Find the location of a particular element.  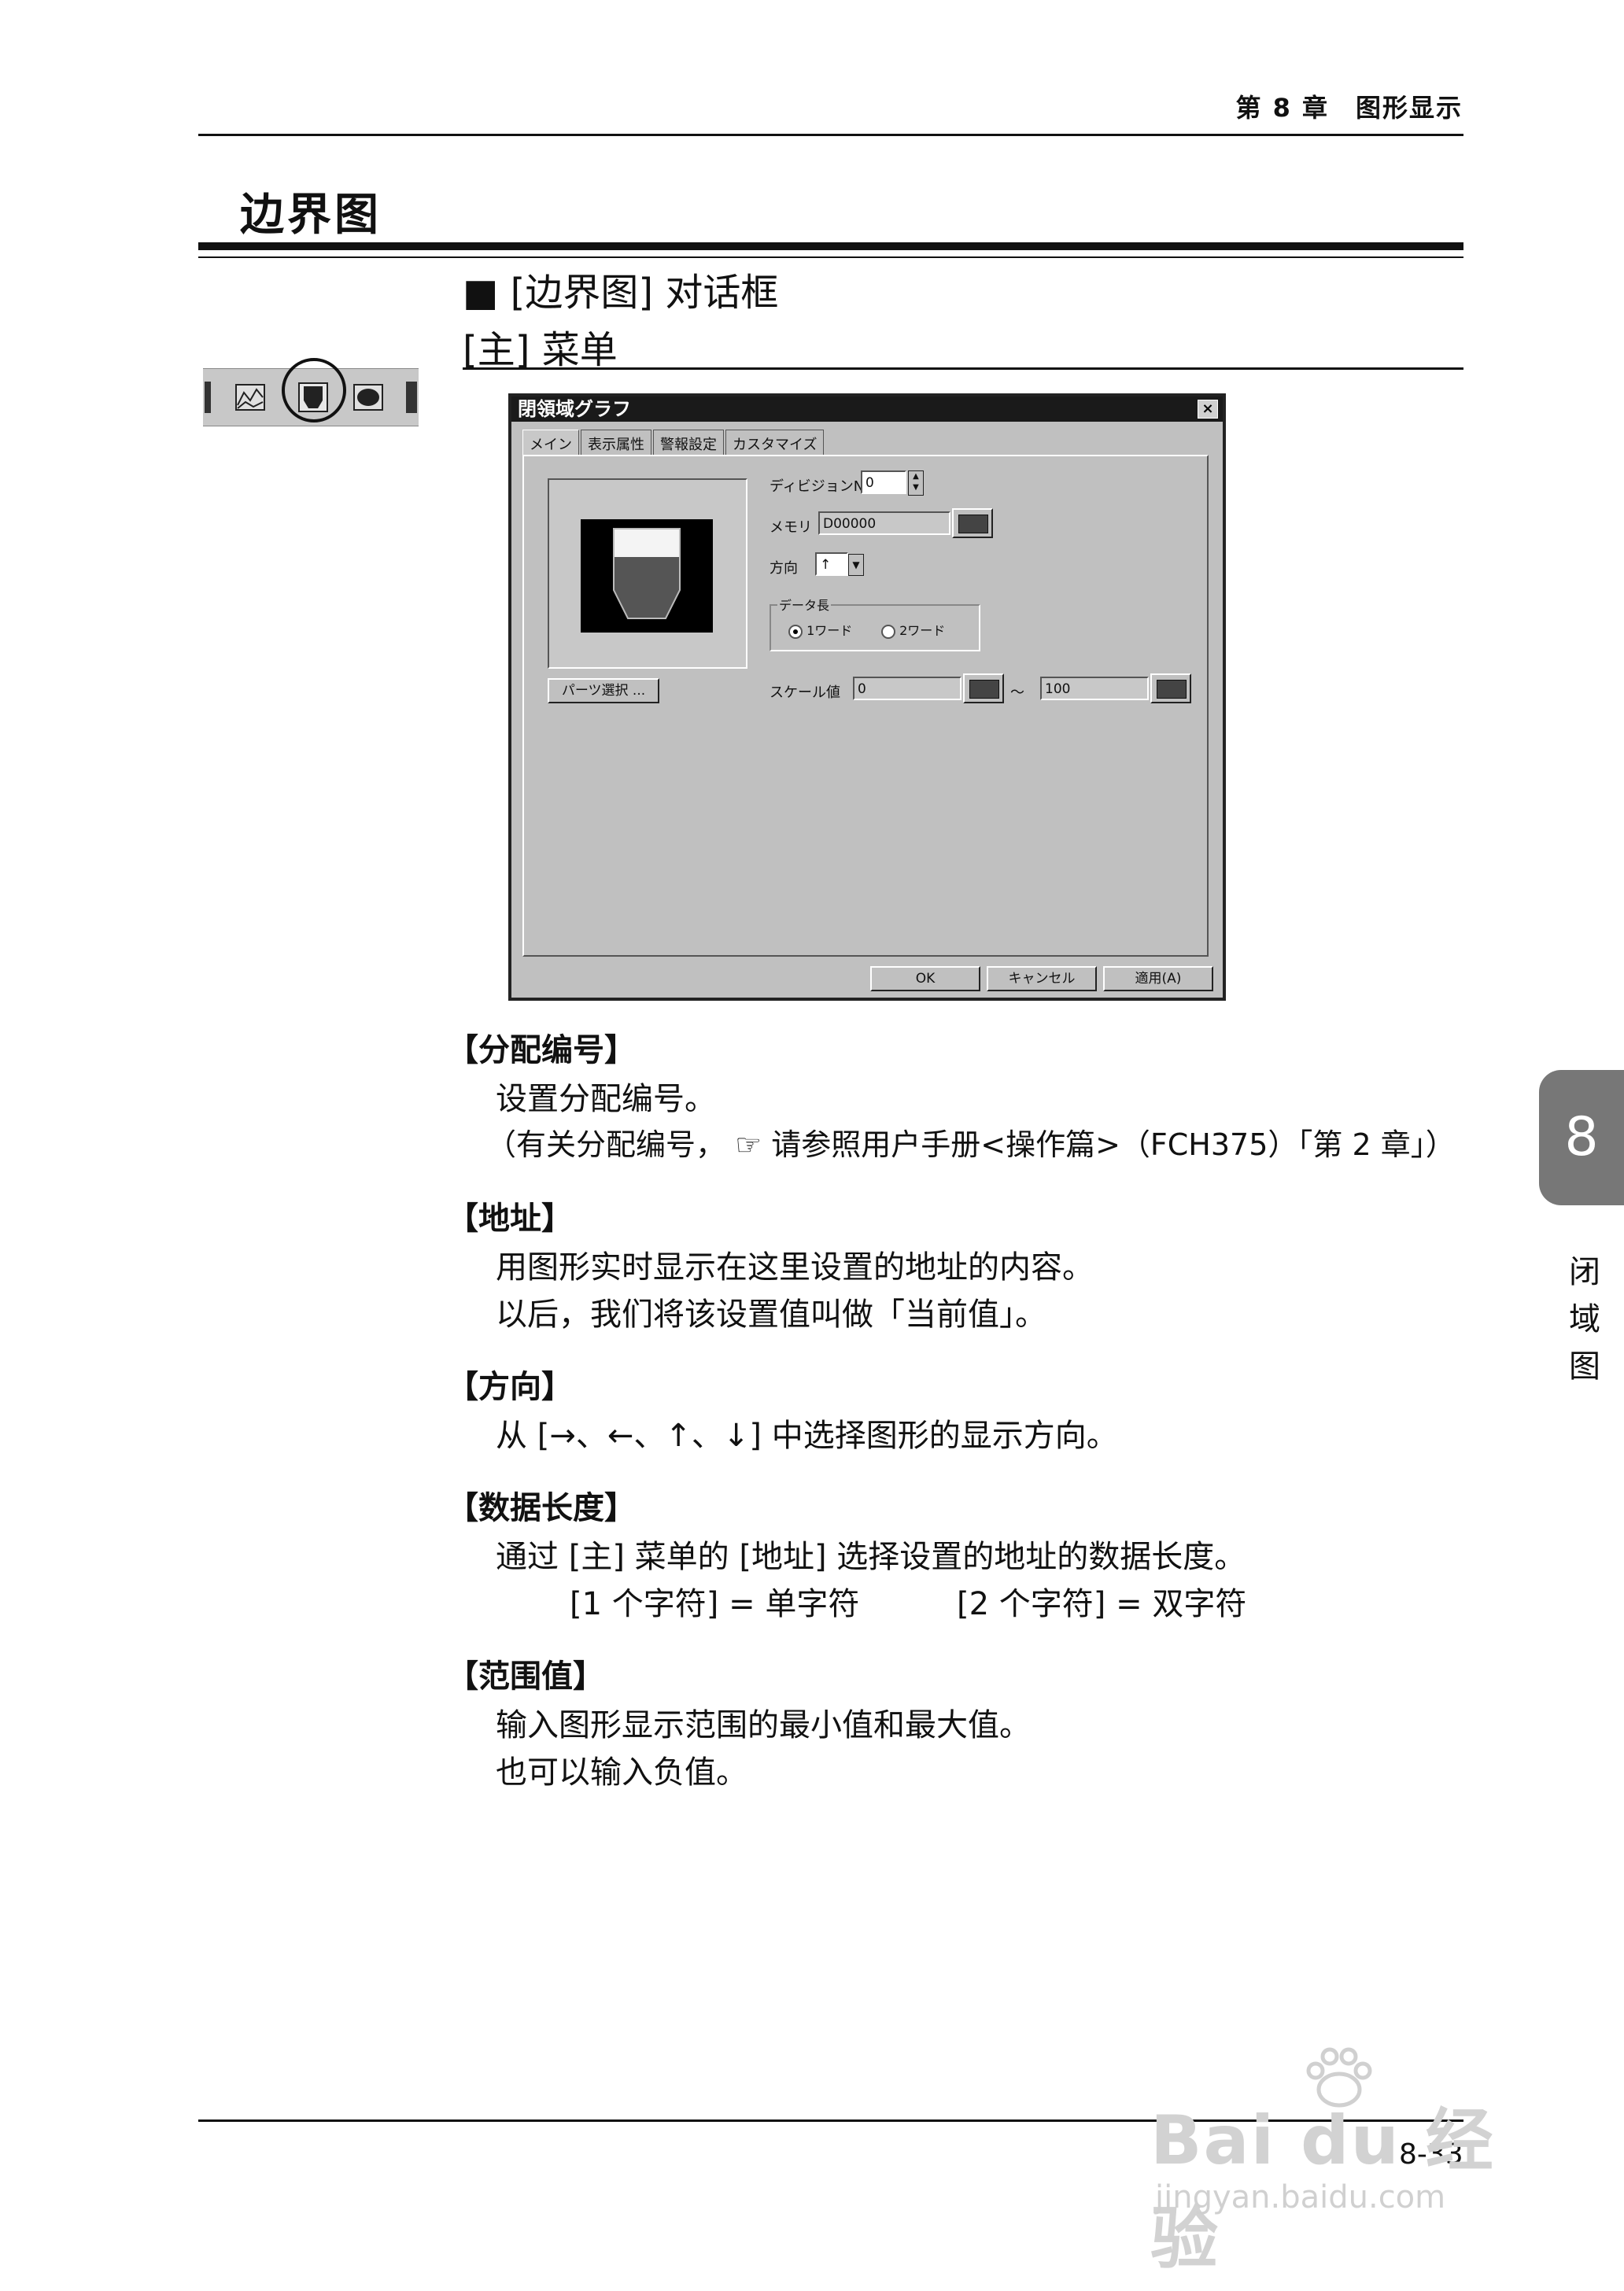

meter-graph-icon is located at coordinates (368, 397).